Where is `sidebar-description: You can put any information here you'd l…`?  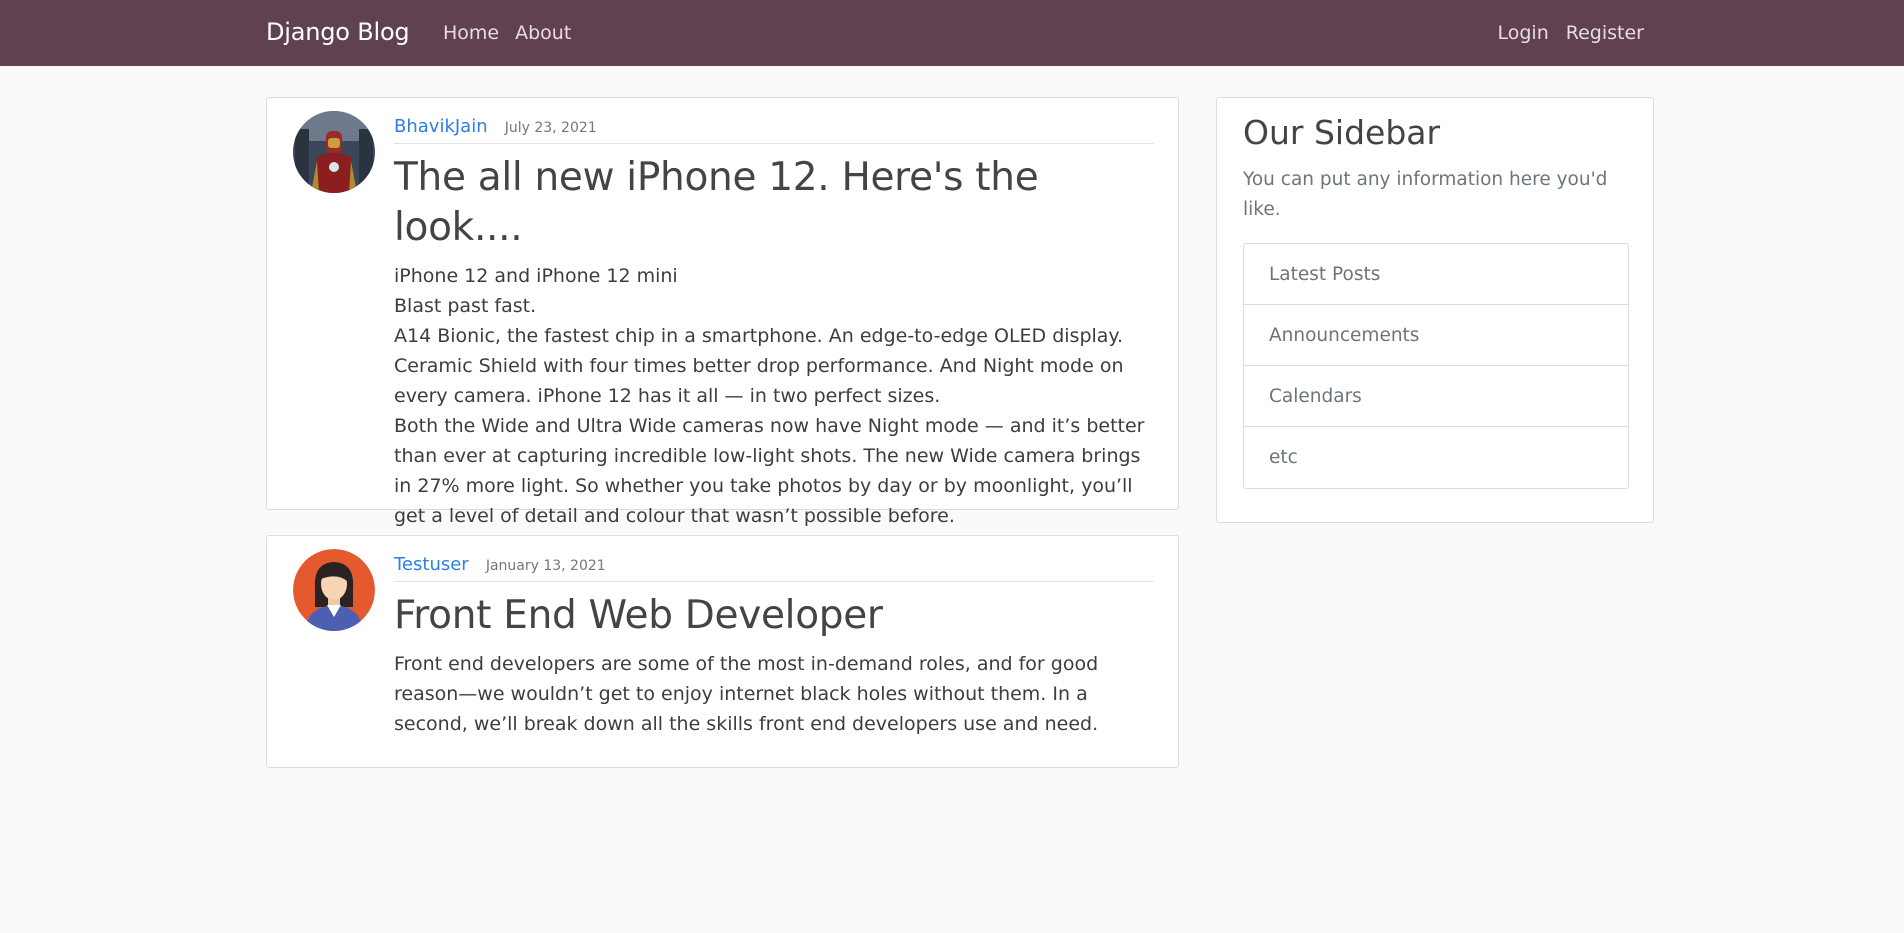
sidebar-description: You can put any information here you'd l… is located at coordinates (1425, 194).